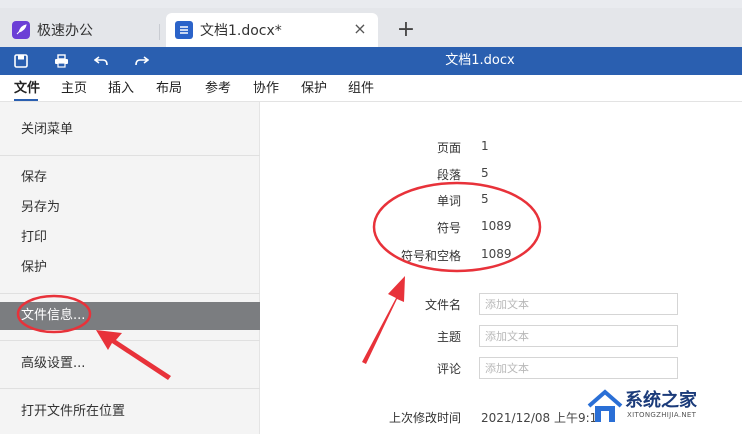 This screenshot has height=434, width=742. I want to click on open-location-item: 打开文件所在位置, so click(130, 412).